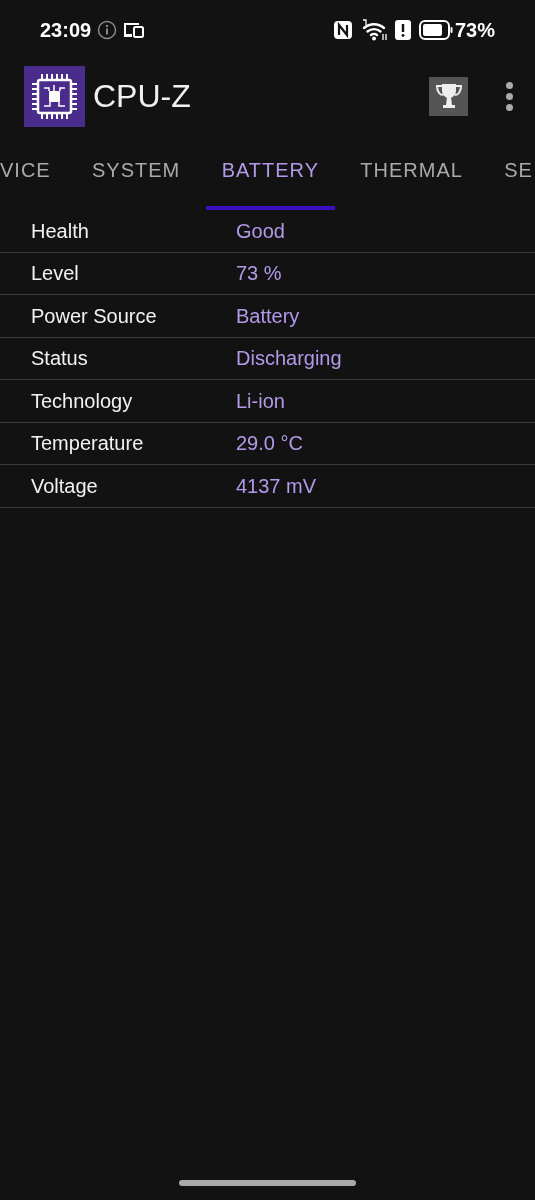 Image resolution: width=535 pixels, height=1200 pixels. I want to click on tab: SYSTEM, so click(136, 172).